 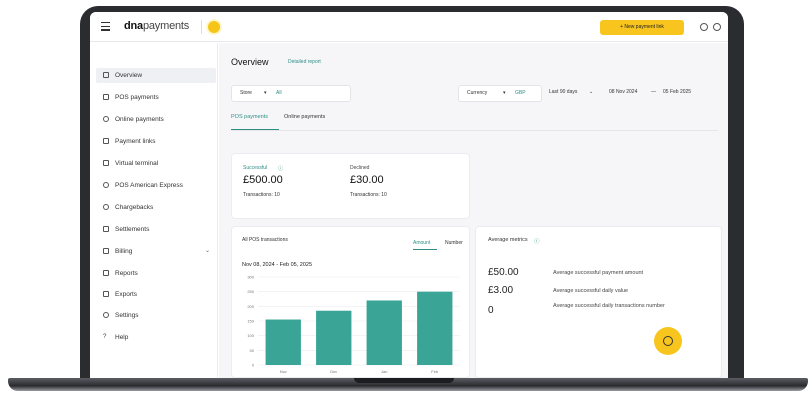 I want to click on y-tick-label: 50, so click(x=252, y=350).